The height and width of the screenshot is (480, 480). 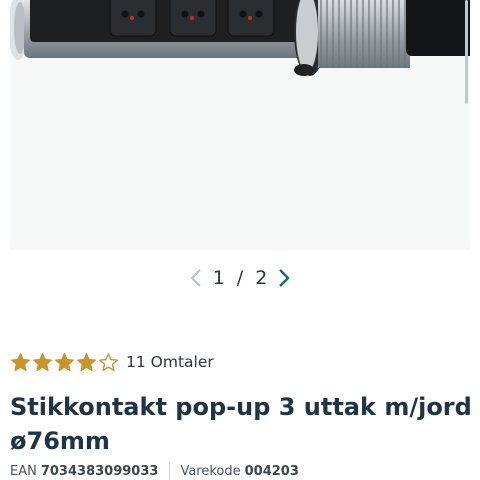 What do you see at coordinates (108, 361) in the screenshot?
I see `star-empty-icon` at bounding box center [108, 361].